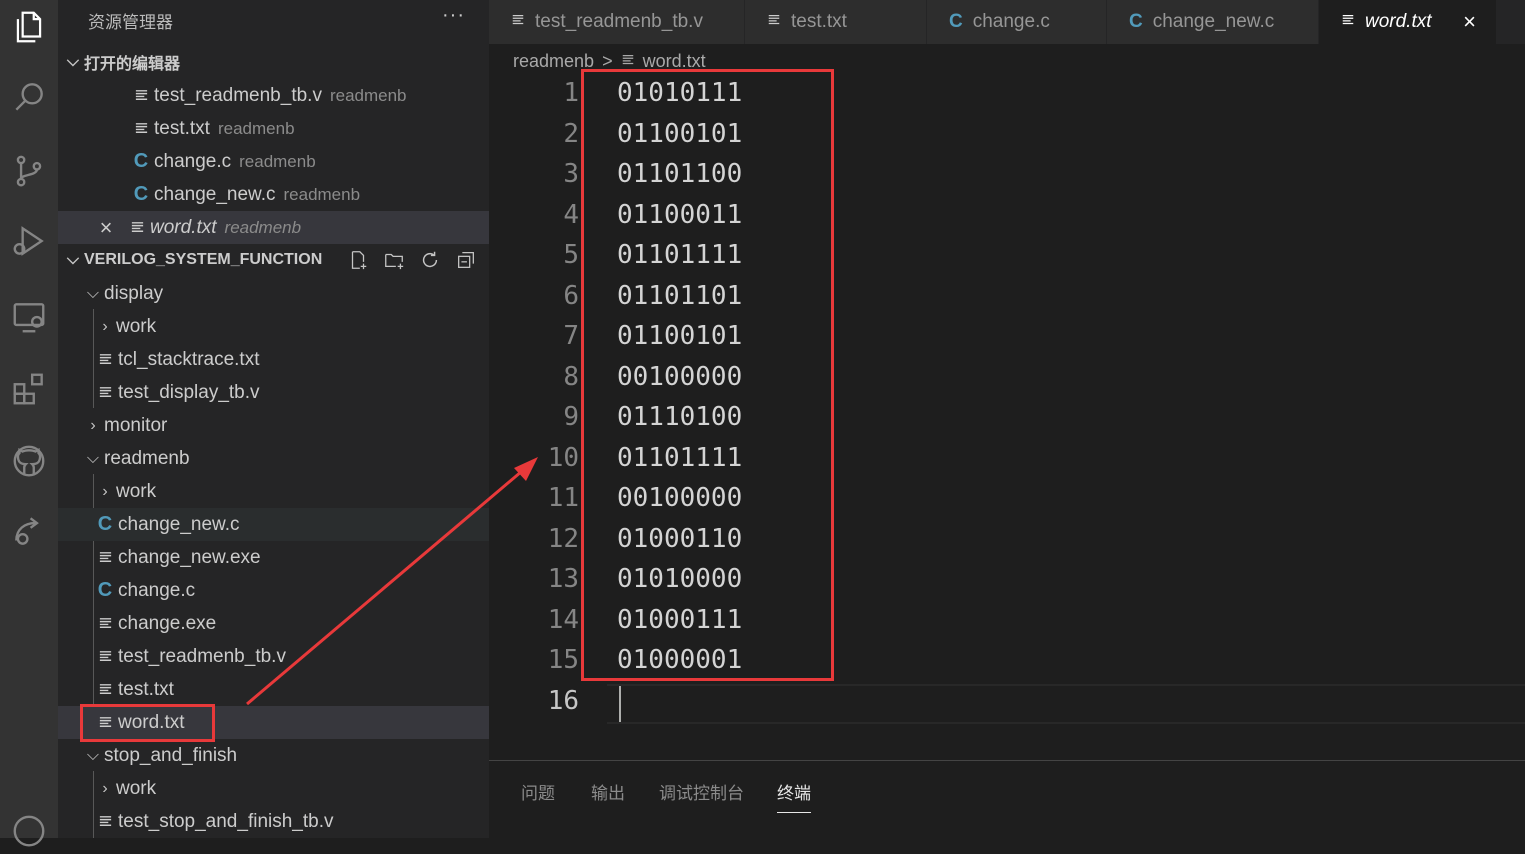  I want to click on tree-folder-monitor: › monitor, so click(273, 425).